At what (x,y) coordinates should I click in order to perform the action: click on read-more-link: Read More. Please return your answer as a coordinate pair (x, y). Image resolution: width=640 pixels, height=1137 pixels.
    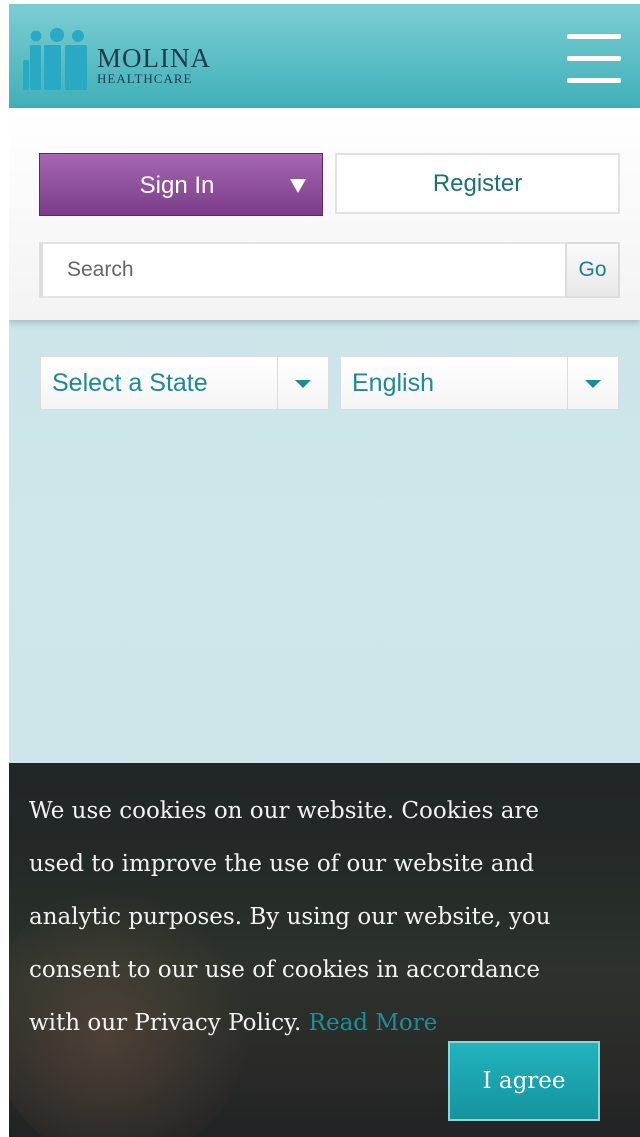
    Looking at the image, I should click on (373, 1023).